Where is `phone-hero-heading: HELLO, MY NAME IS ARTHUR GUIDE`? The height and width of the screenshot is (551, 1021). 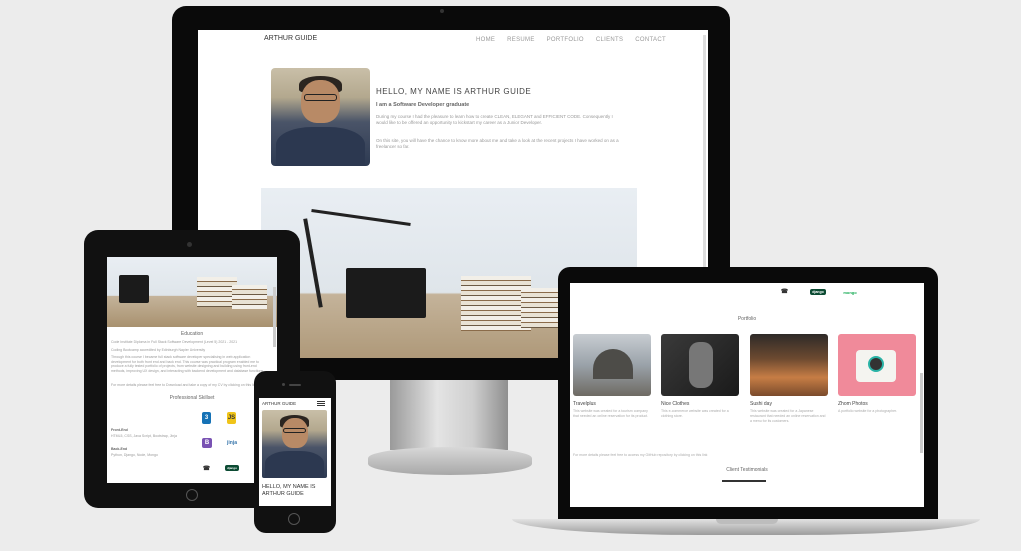
phone-hero-heading: HELLO, MY NAME IS ARTHUR GUIDE is located at coordinates (289, 490).